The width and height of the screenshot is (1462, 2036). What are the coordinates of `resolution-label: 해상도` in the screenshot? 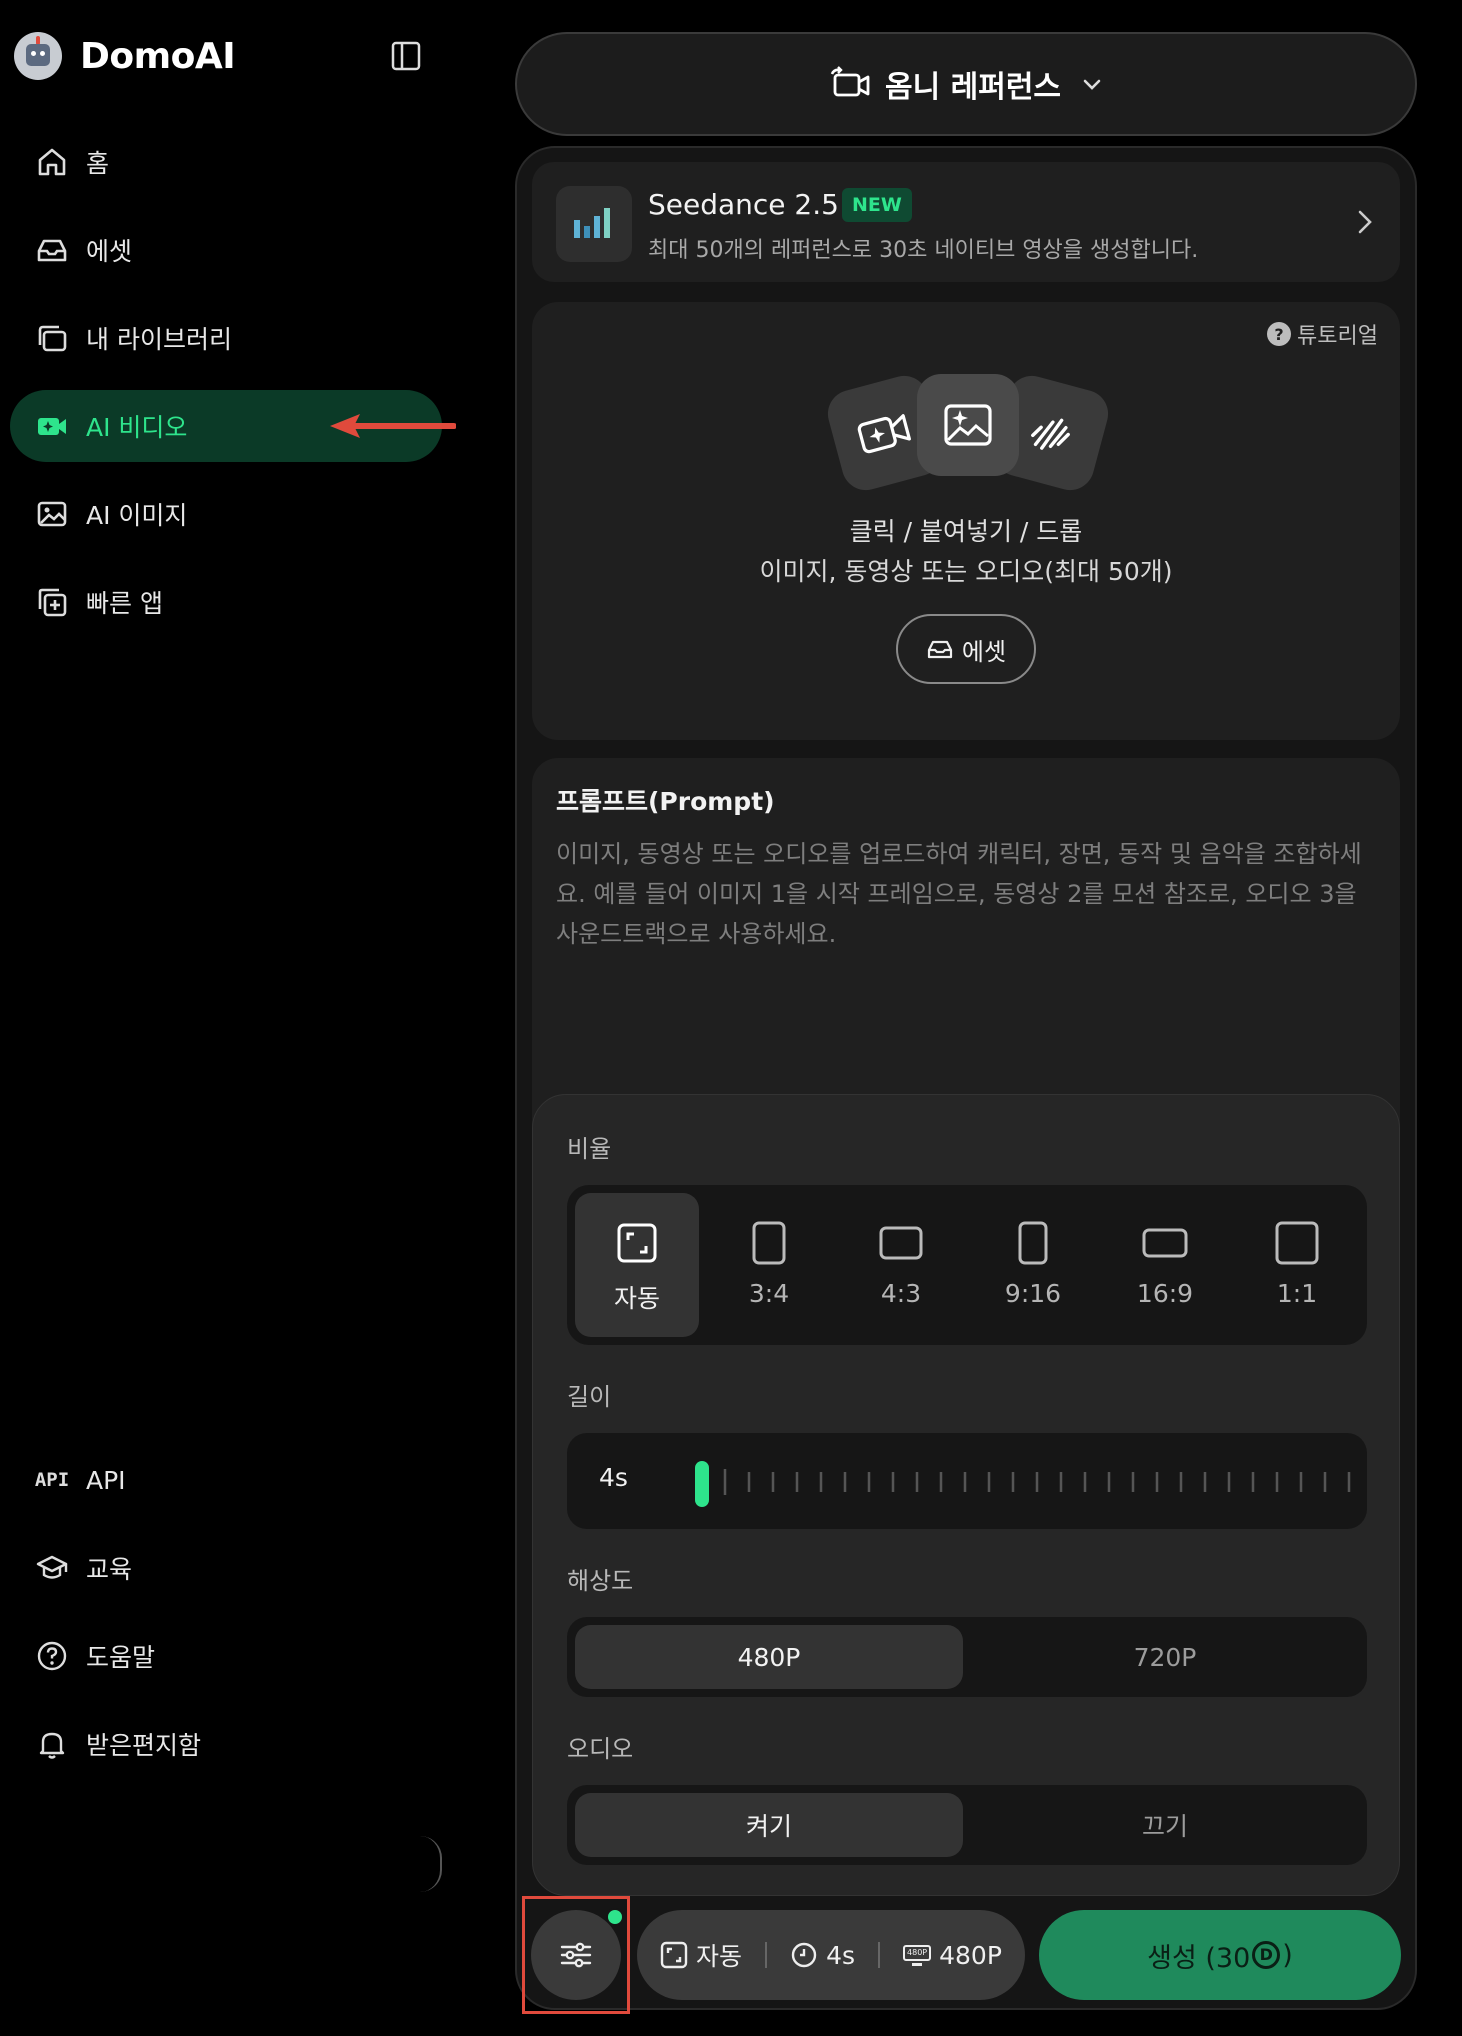 It's located at (600, 1581).